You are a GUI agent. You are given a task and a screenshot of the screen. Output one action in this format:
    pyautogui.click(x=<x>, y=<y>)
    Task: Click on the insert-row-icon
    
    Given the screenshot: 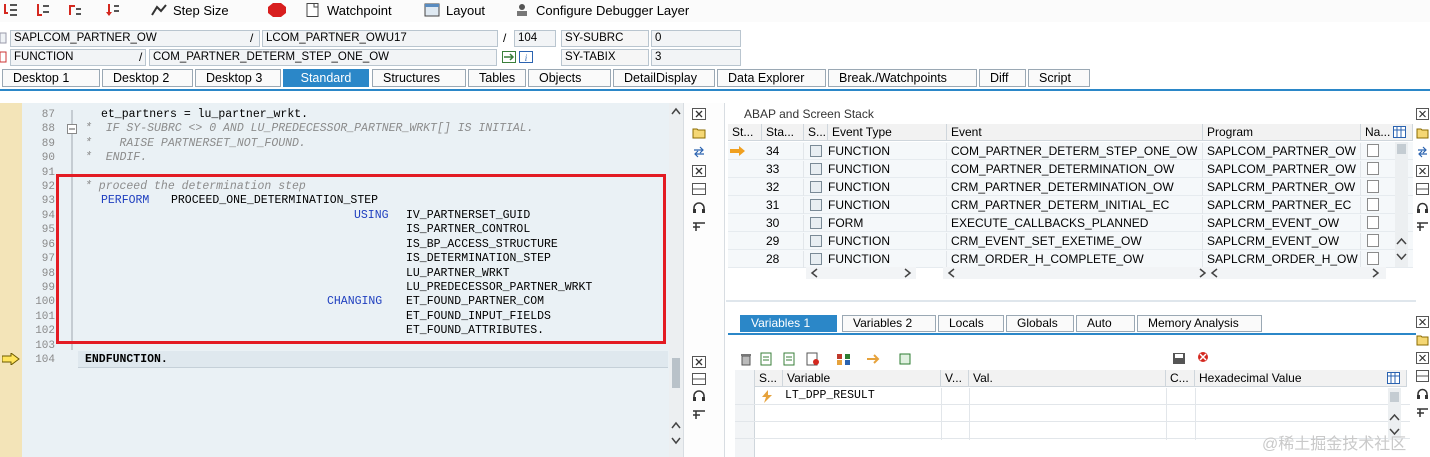 What is the action you would take?
    pyautogui.click(x=767, y=359)
    